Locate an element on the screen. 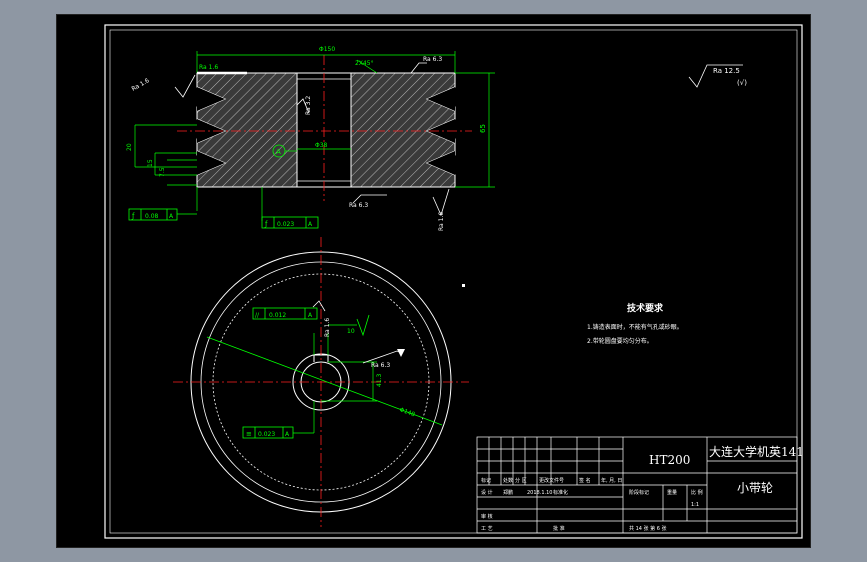 This screenshot has height=562, width=867. ra-left: Ra 1.6 is located at coordinates (141, 85).